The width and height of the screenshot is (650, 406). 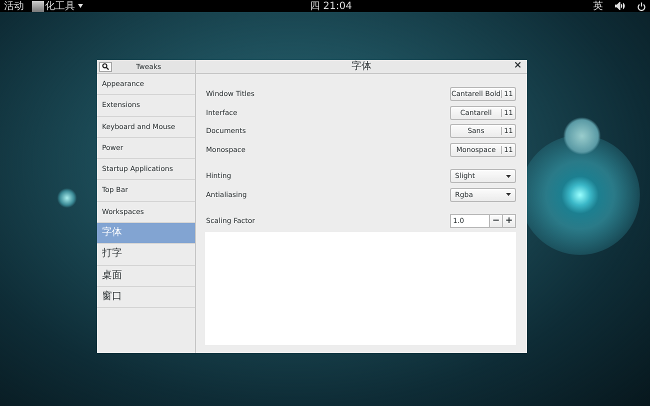 What do you see at coordinates (641, 6) in the screenshot?
I see `power-icon` at bounding box center [641, 6].